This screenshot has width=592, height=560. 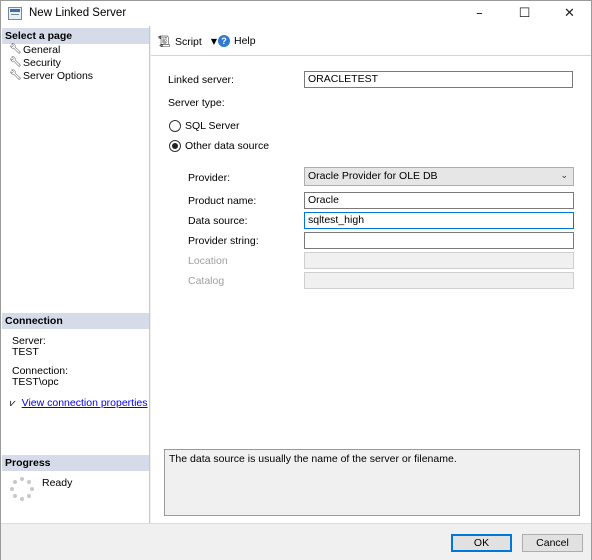 I want to click on view-connection-link: View connection properties, so click(x=85, y=403).